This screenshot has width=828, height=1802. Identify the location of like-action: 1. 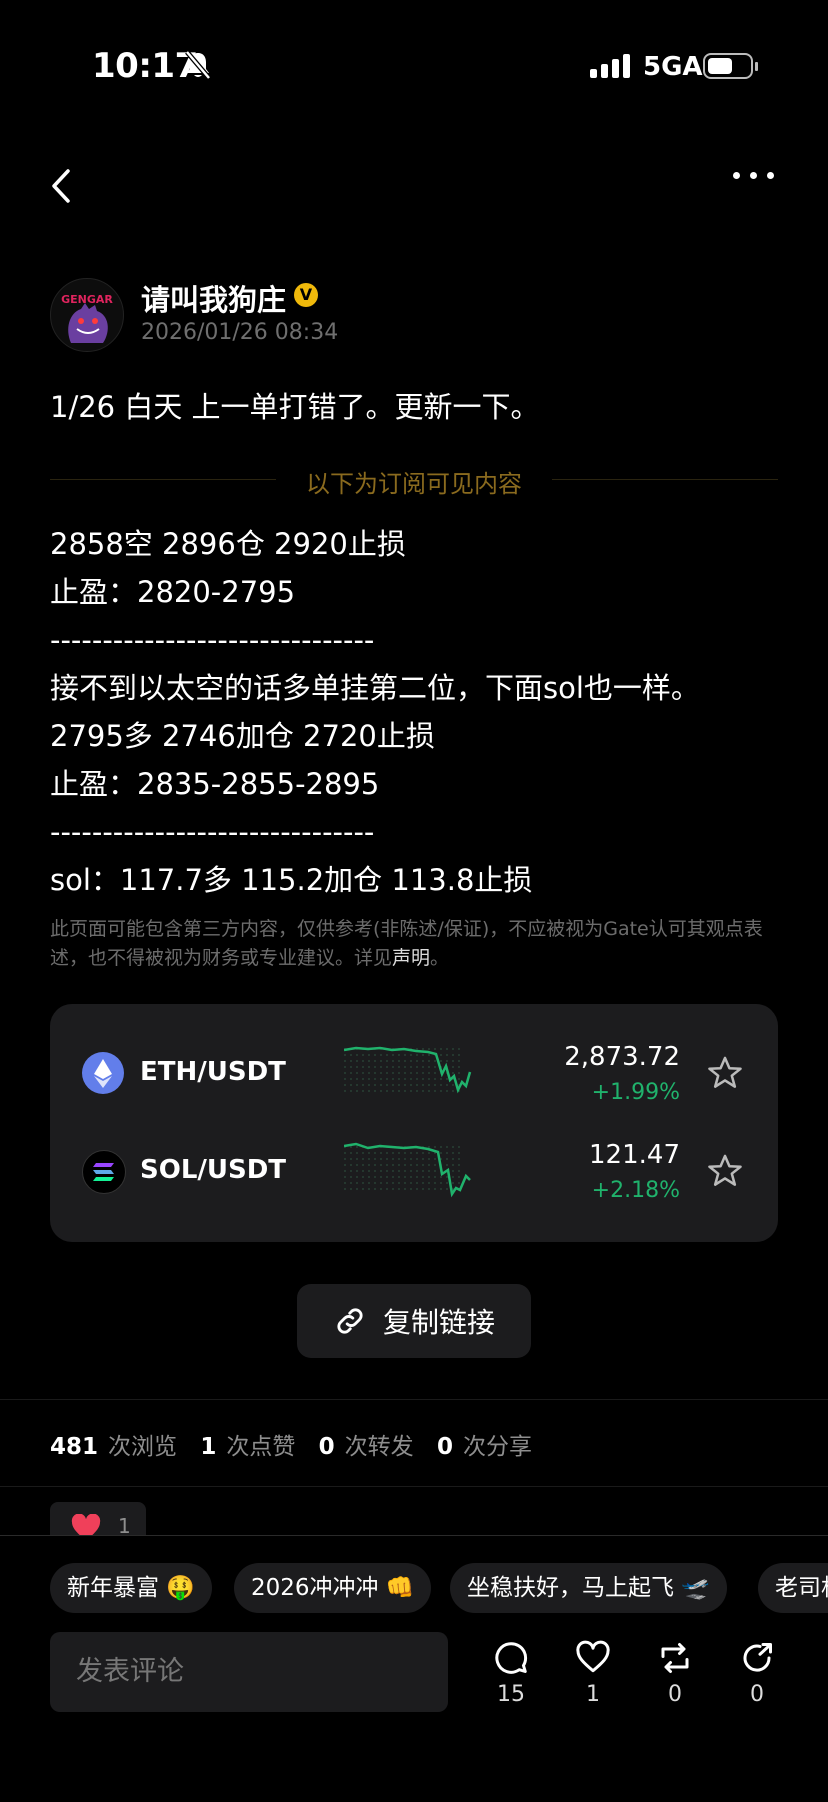
(593, 1673).